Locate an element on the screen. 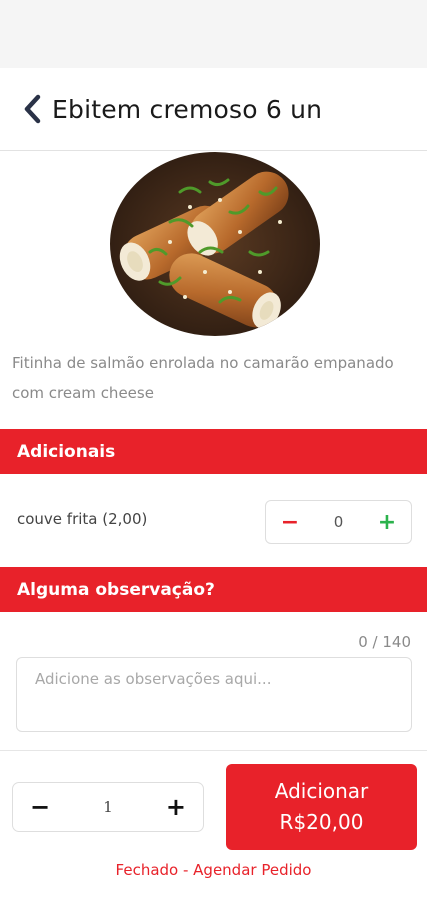  add-button-label: Adicionar is located at coordinates (321, 791).